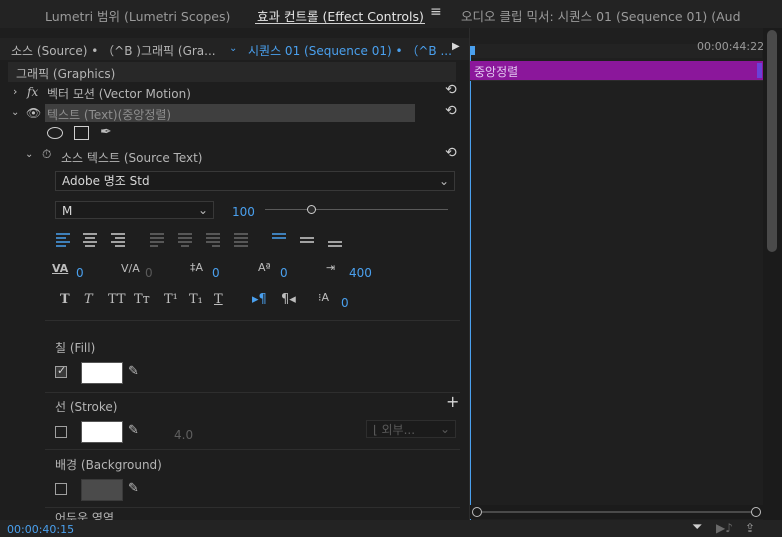 This screenshot has height=537, width=782. Describe the element at coordinates (731, 46) in the screenshot. I see `ruler-timecode: 00:00:44:22` at that location.